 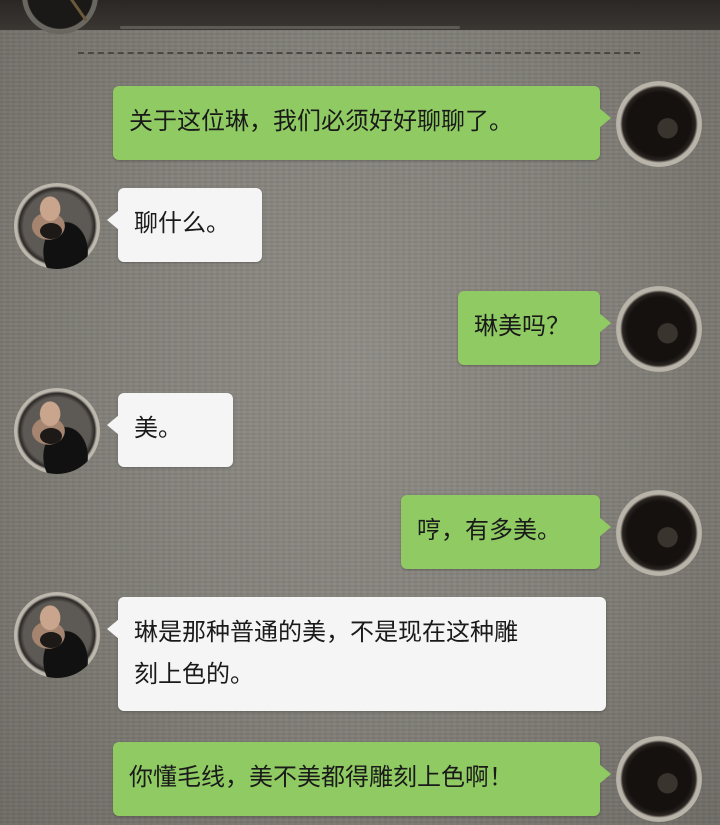 What do you see at coordinates (360, 17) in the screenshot?
I see `top-bar` at bounding box center [360, 17].